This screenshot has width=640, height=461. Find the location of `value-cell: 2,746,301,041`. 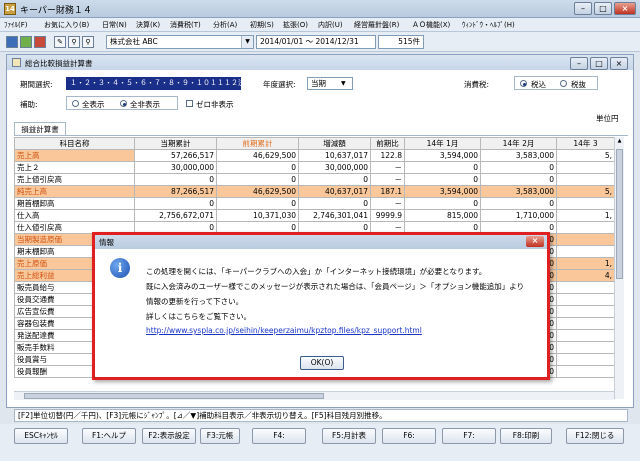

value-cell: 2,746,301,041 is located at coordinates (334, 215).